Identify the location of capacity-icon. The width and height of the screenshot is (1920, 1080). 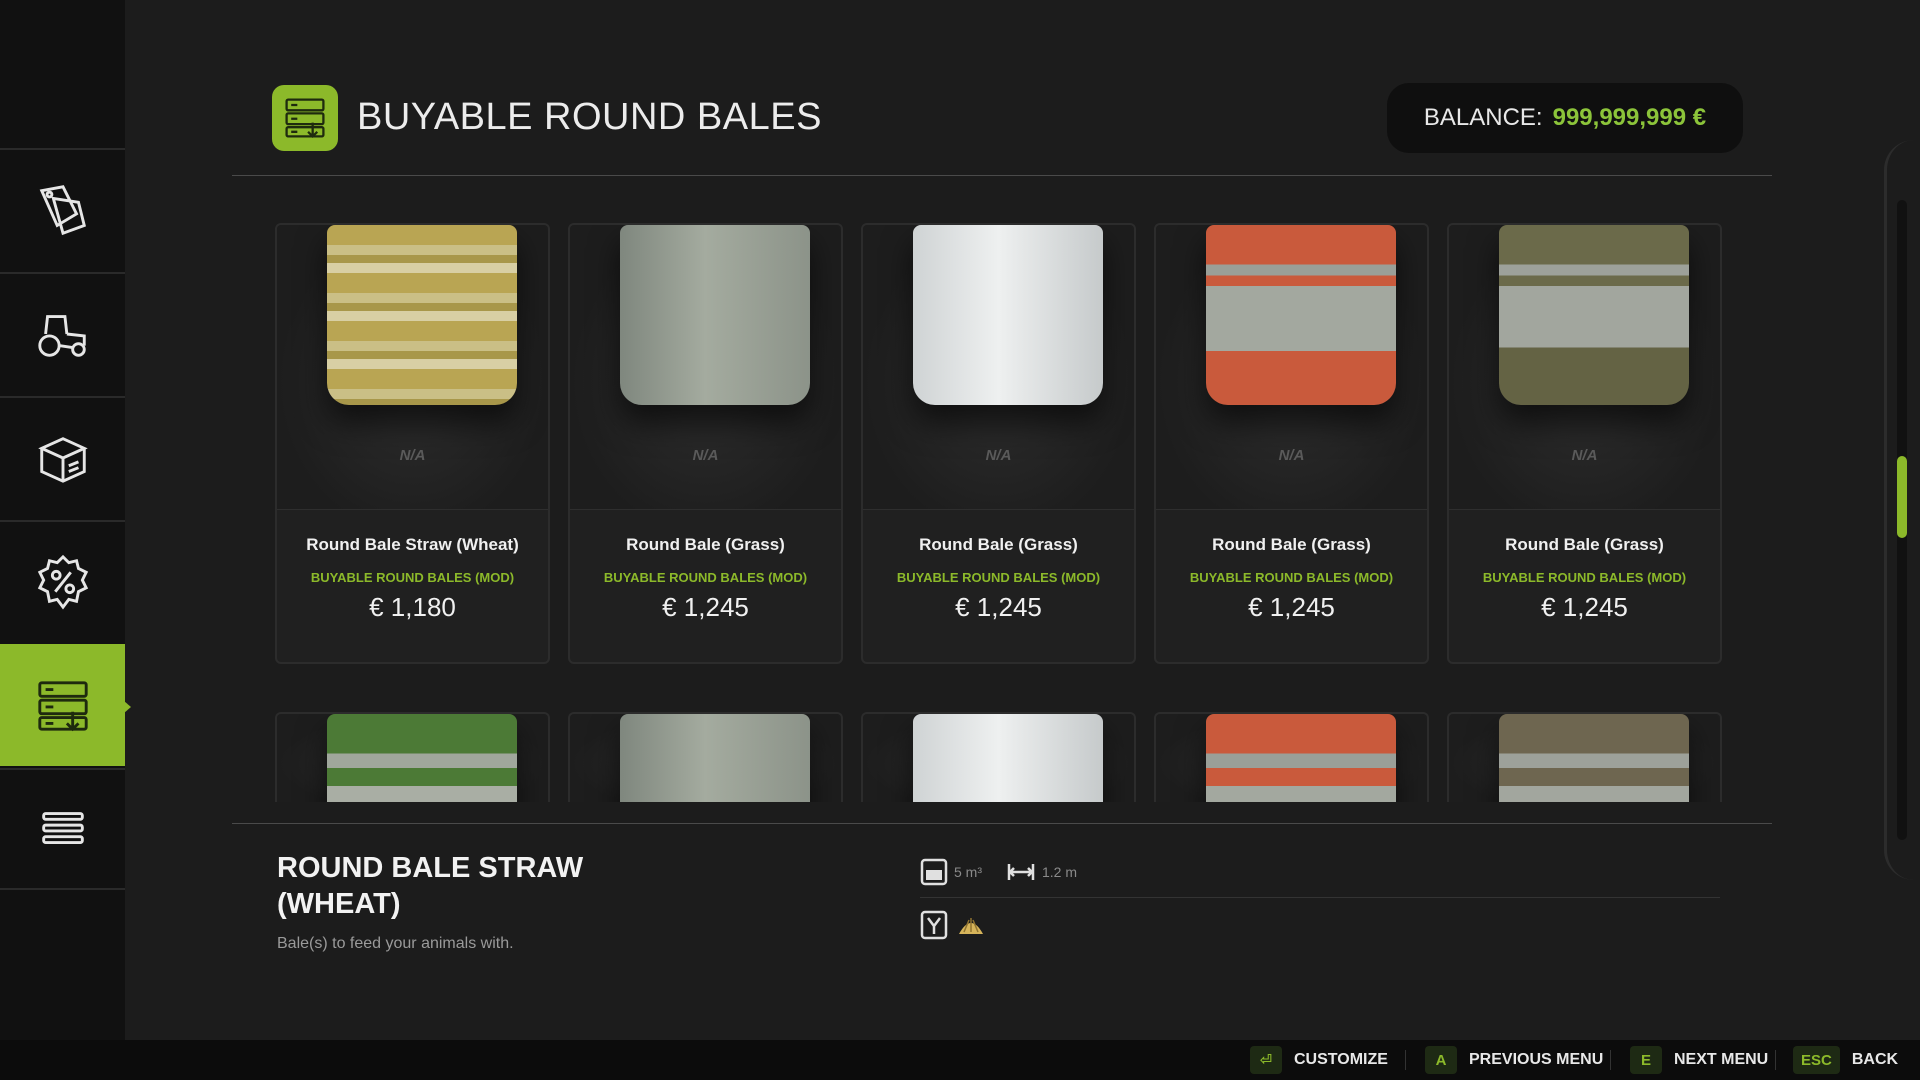
(934, 872).